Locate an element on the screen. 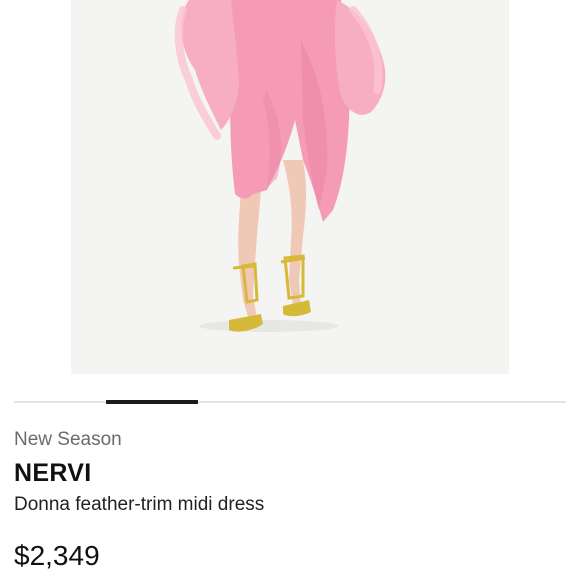  season-label: New Season is located at coordinates (68, 439).